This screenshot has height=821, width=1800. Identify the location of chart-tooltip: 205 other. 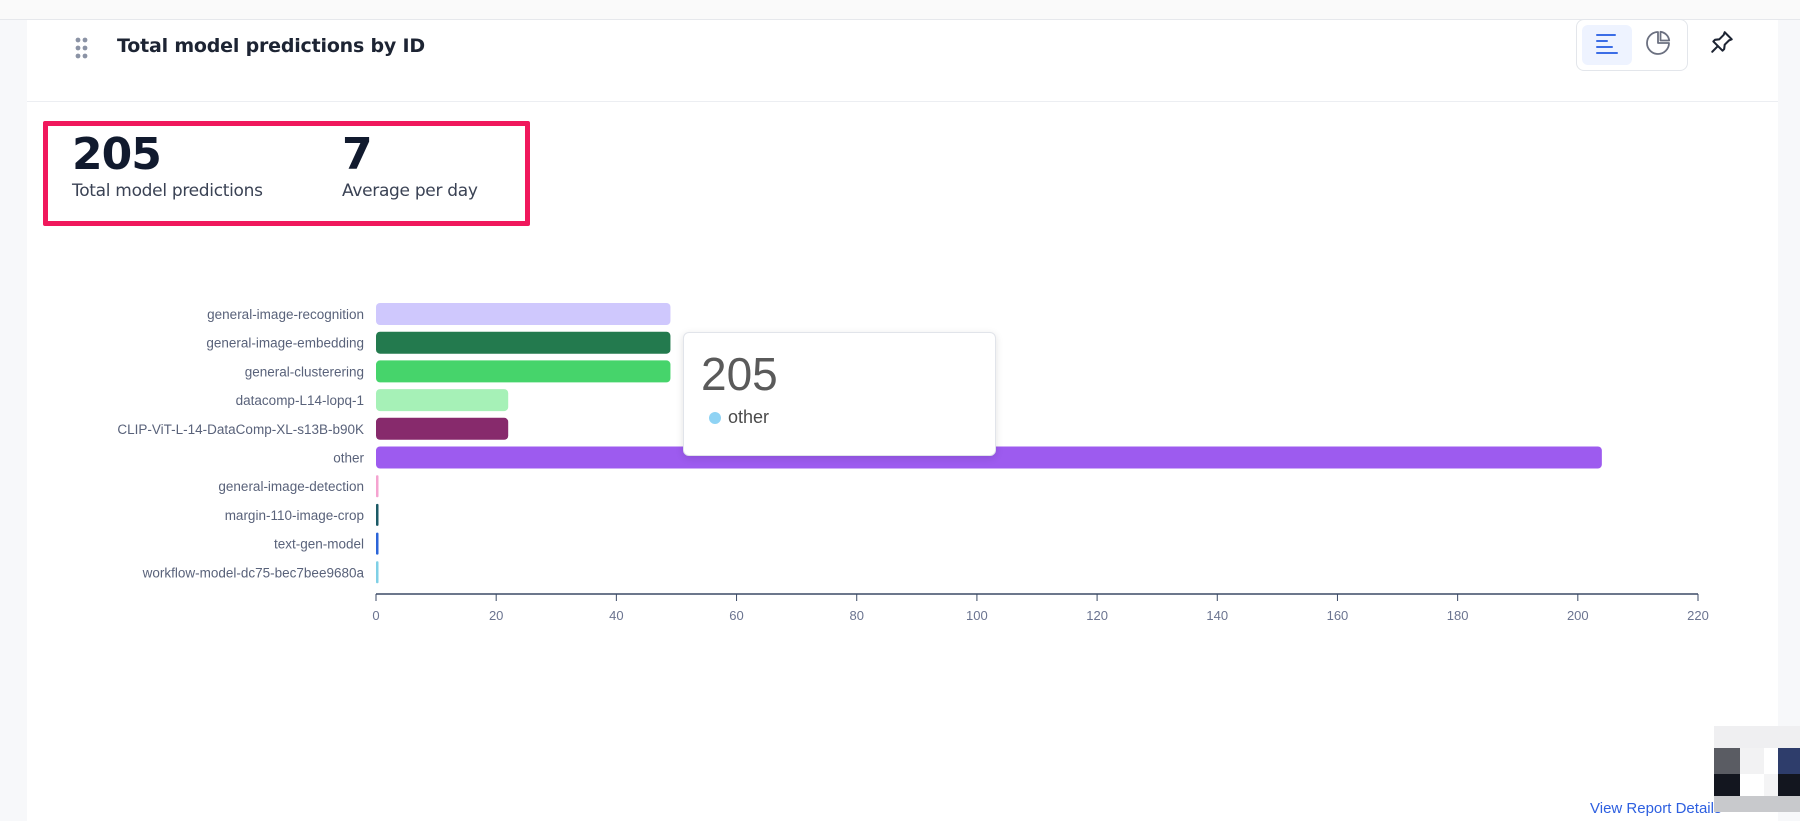
(839, 394).